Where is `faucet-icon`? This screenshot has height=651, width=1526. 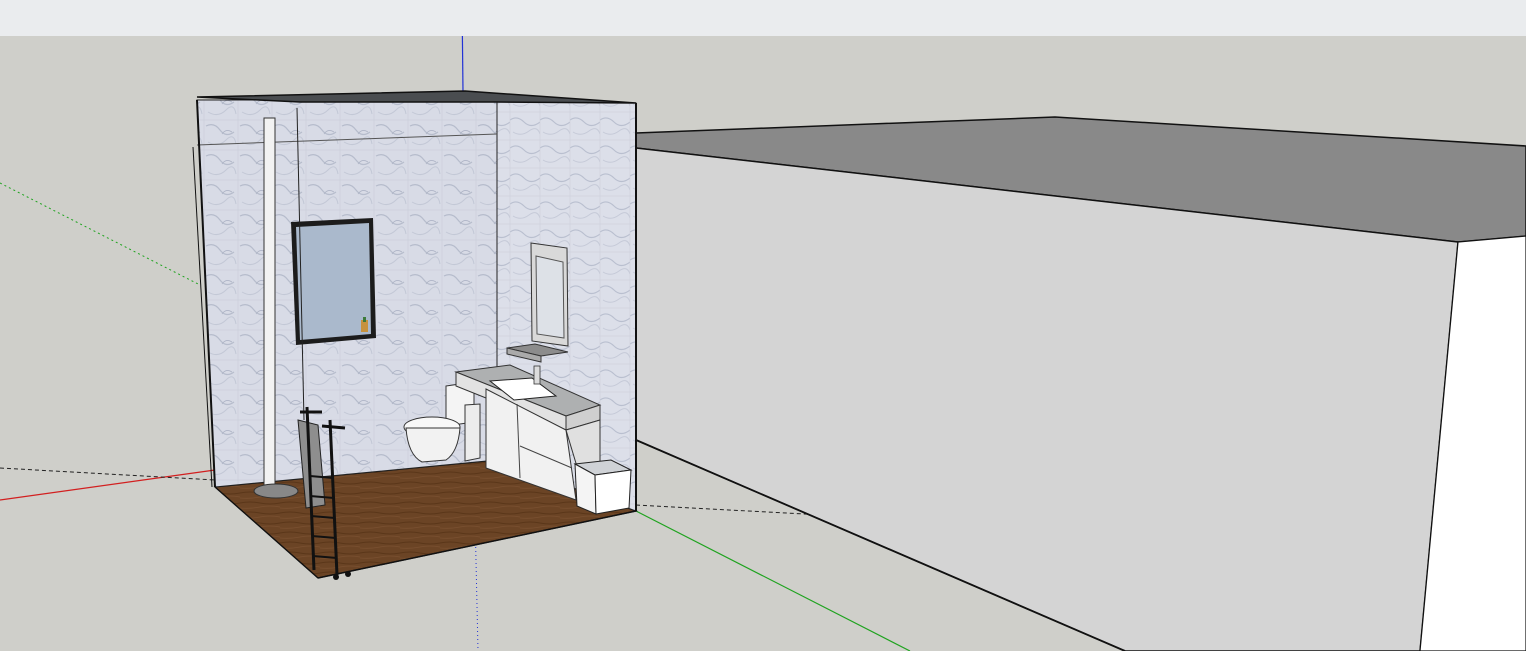
faucet-icon is located at coordinates (537, 375).